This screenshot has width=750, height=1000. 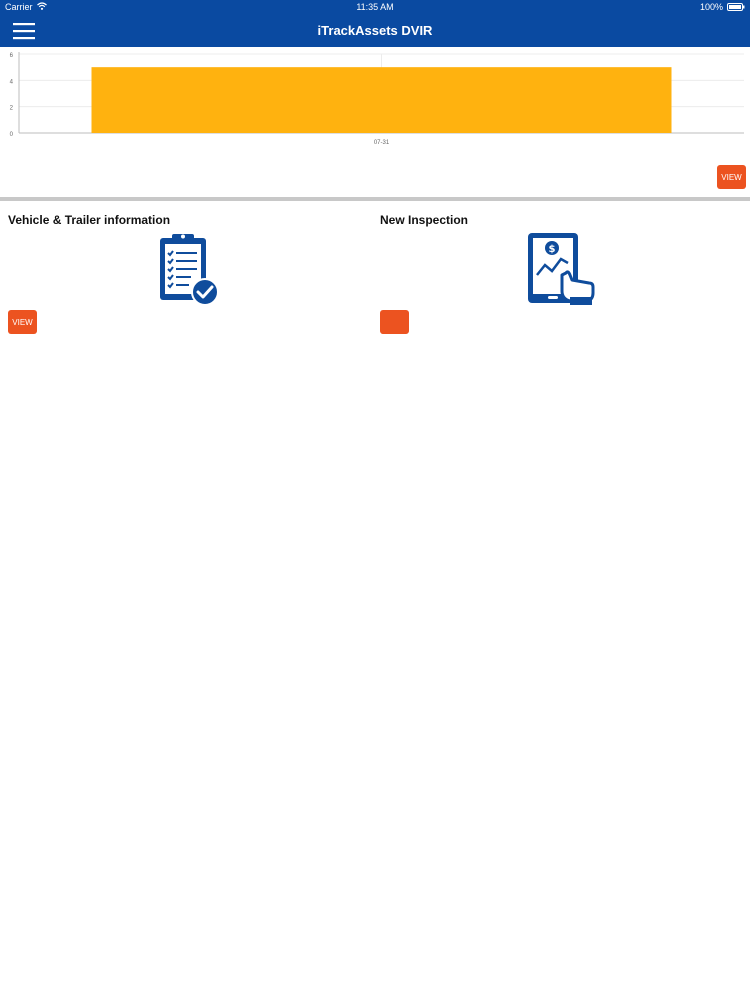 I want to click on vehicle-trailer-title: Vehicle & Trailer information, so click(x=89, y=220).